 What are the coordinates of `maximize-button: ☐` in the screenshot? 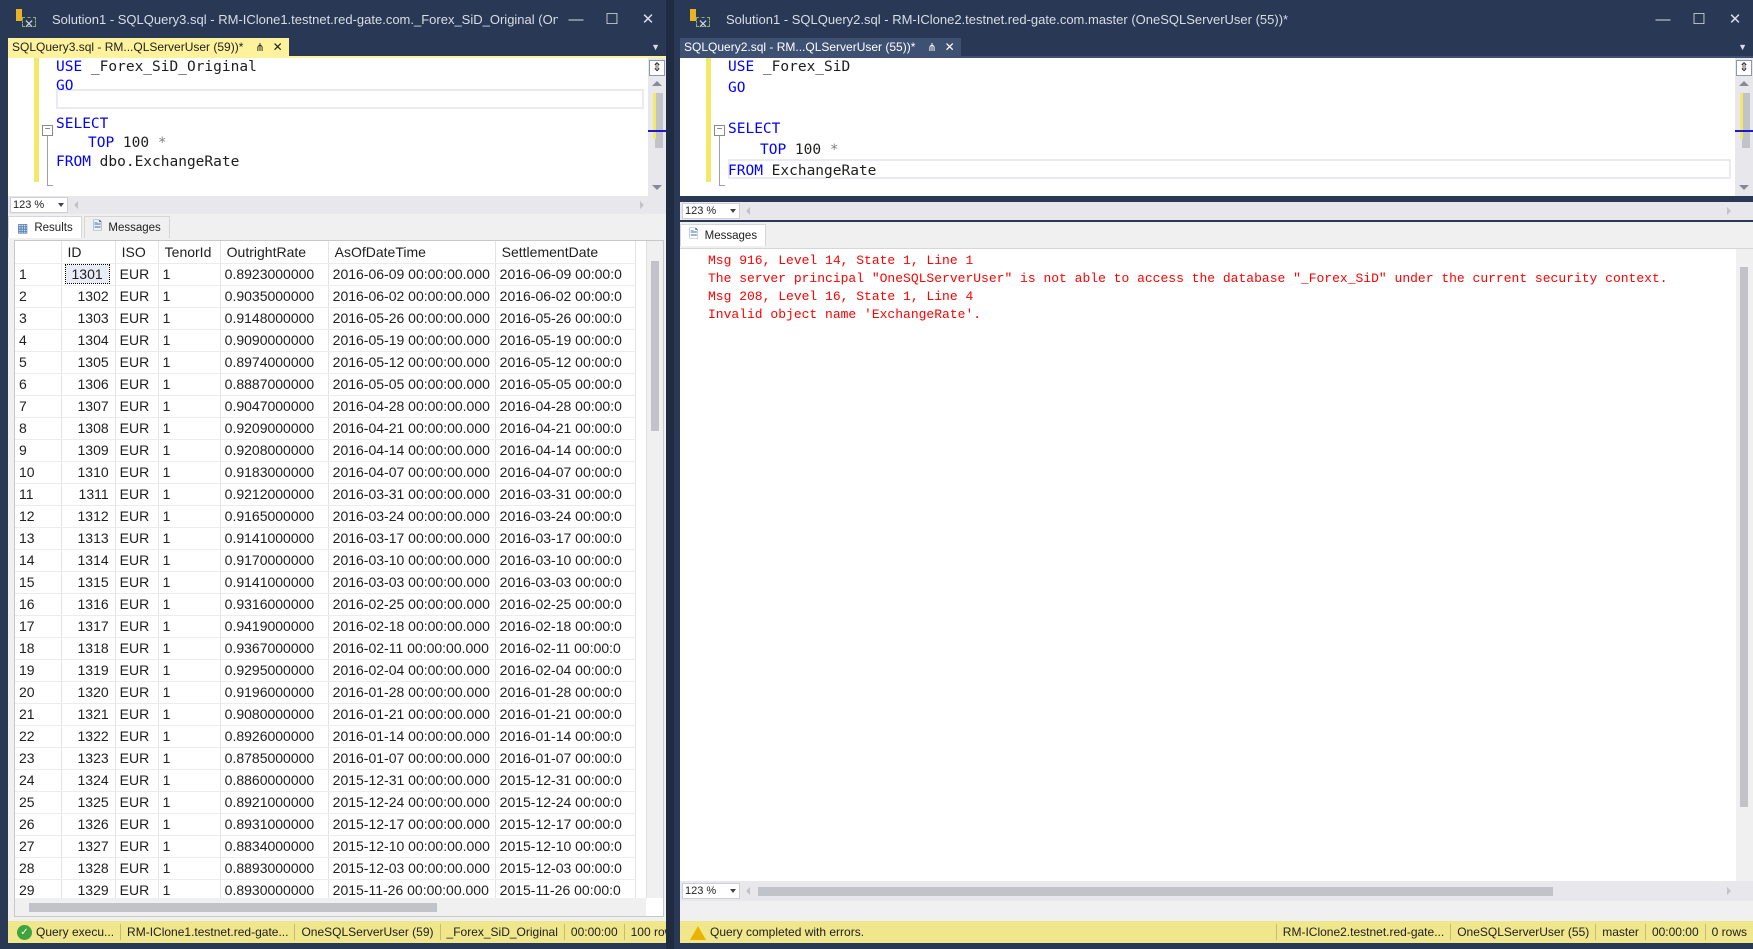 It's located at (1699, 19).